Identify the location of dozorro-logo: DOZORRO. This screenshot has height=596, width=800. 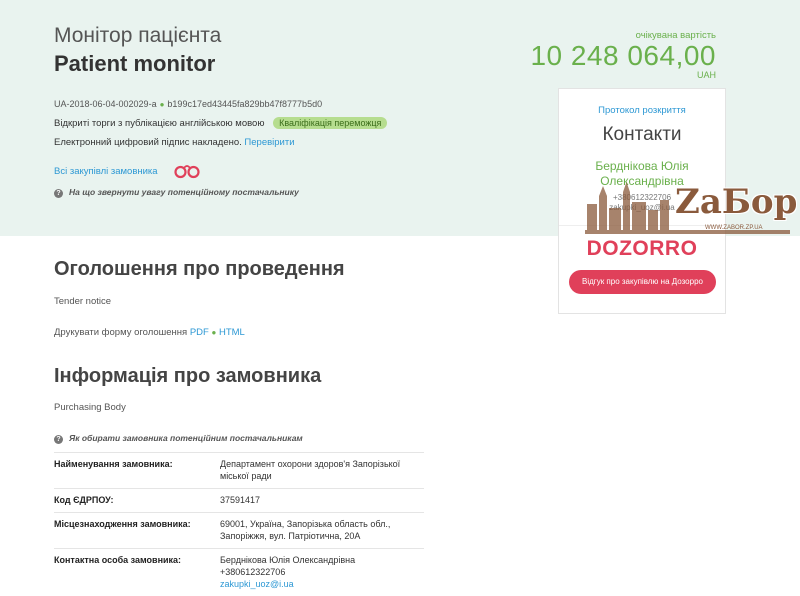
(642, 248).